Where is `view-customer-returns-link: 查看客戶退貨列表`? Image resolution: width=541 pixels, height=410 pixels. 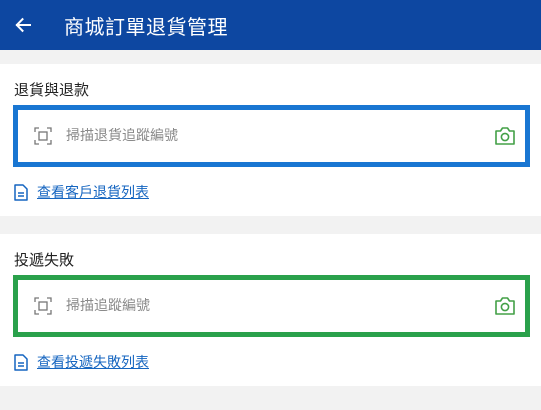 view-customer-returns-link: 查看客戶退貨列表 is located at coordinates (81, 192).